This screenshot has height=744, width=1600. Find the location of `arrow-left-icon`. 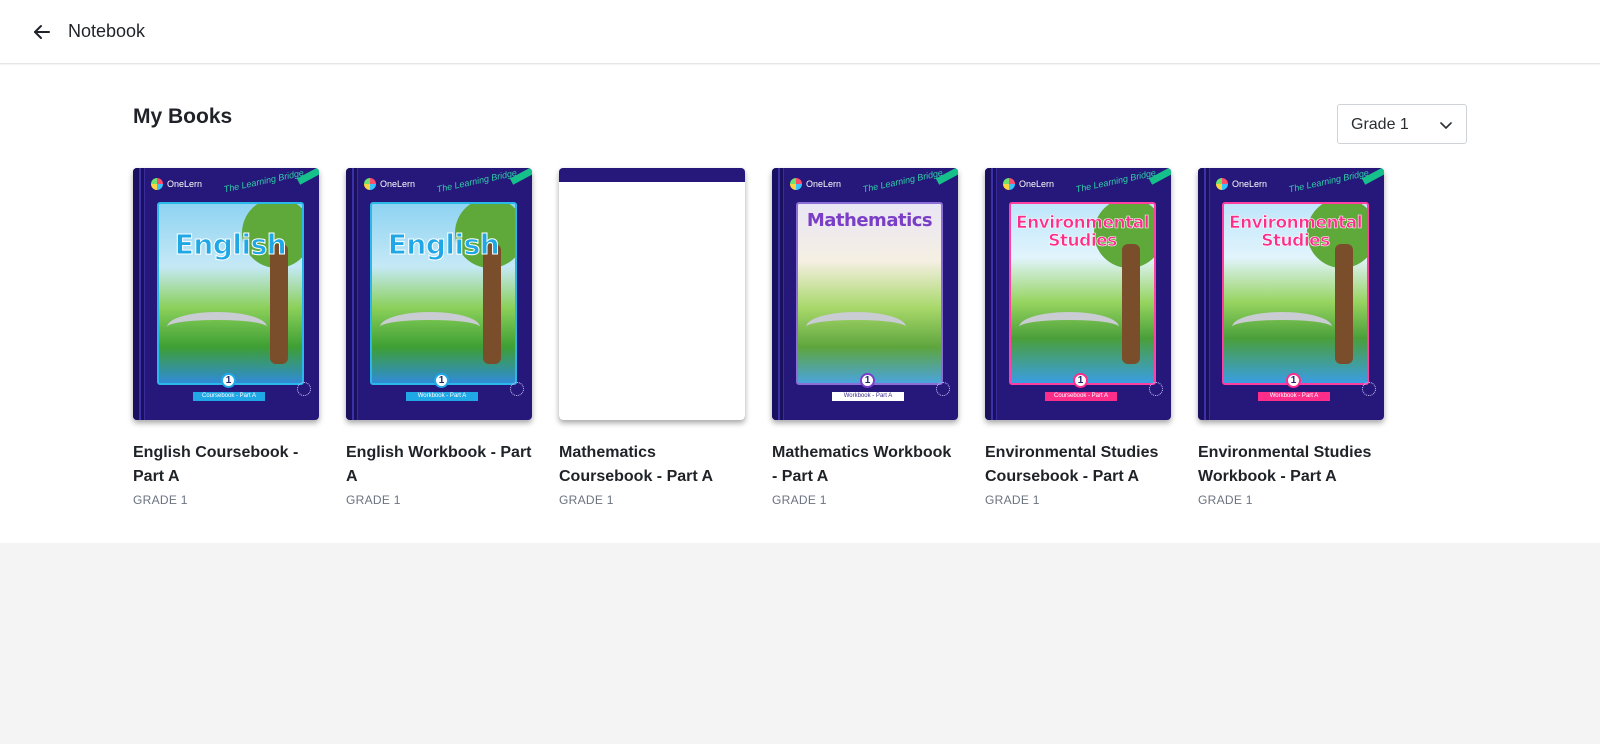

arrow-left-icon is located at coordinates (42, 32).